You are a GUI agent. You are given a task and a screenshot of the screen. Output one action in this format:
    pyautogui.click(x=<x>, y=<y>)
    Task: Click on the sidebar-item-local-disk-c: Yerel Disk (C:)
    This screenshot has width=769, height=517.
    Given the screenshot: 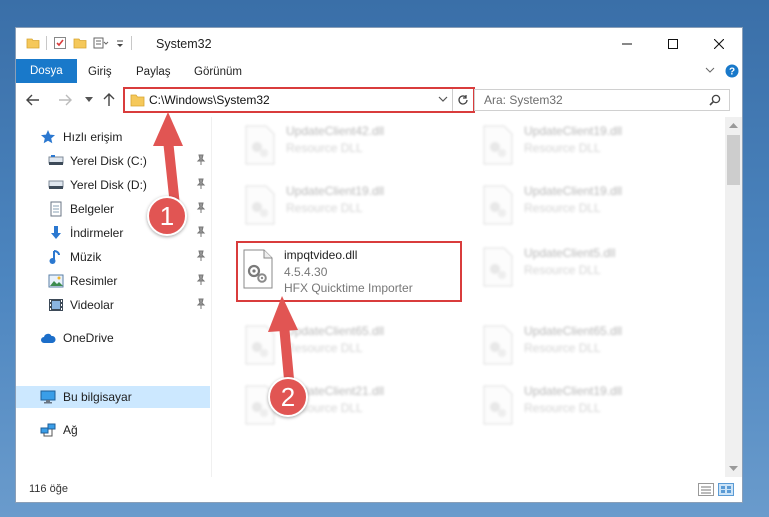 What is the action you would take?
    pyautogui.click(x=113, y=161)
    